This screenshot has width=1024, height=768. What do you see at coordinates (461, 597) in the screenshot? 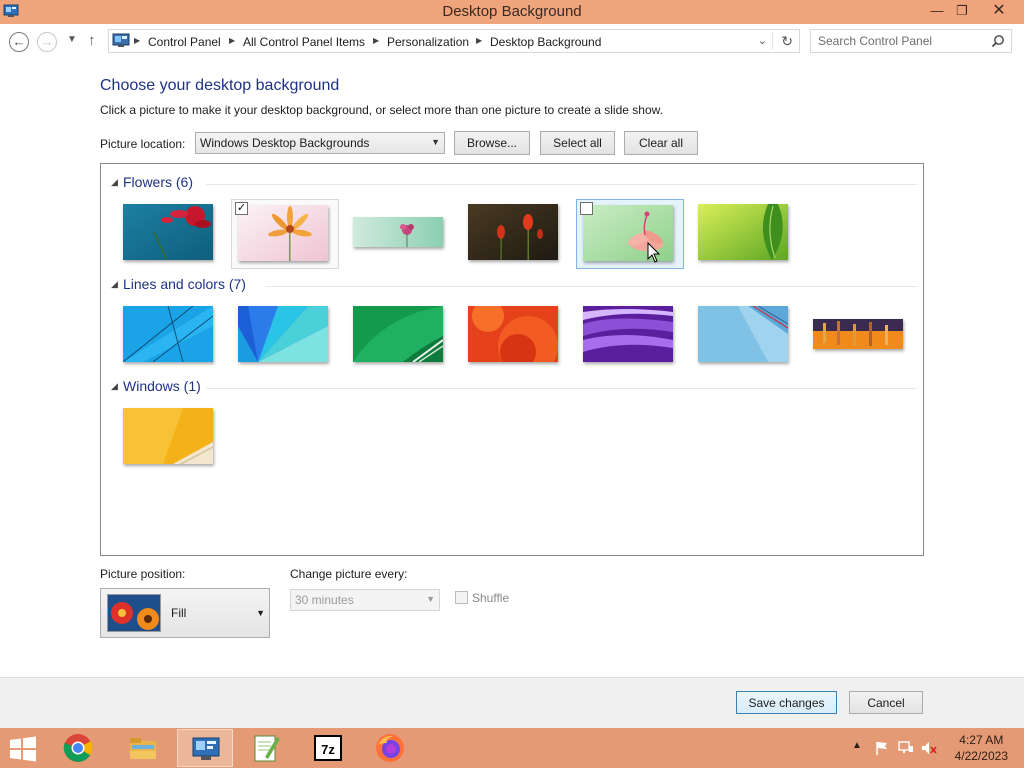
I see `checkbox-box` at bounding box center [461, 597].